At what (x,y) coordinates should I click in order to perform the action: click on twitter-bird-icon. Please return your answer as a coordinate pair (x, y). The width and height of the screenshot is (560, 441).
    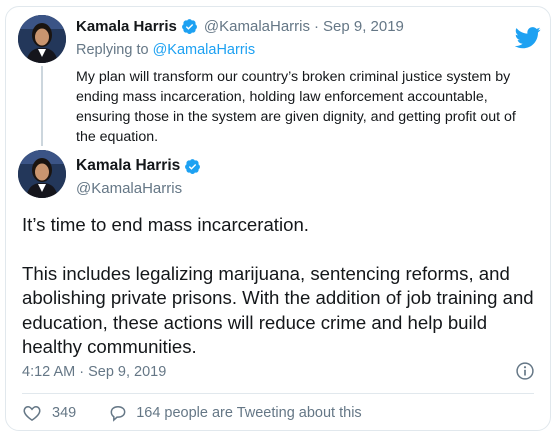
    Looking at the image, I should click on (528, 38).